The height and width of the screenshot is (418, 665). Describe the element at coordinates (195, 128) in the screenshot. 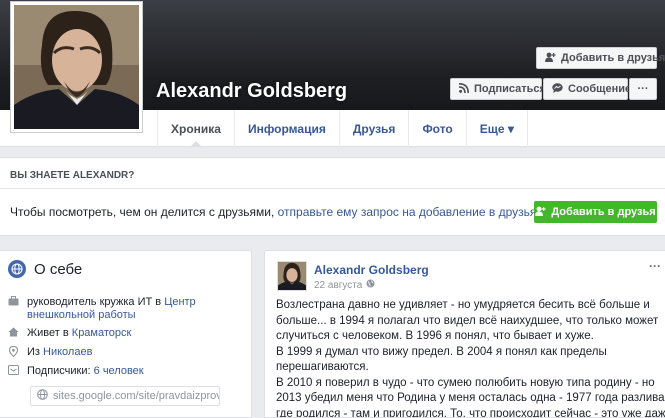

I see `tab-timeline: Хроника` at that location.